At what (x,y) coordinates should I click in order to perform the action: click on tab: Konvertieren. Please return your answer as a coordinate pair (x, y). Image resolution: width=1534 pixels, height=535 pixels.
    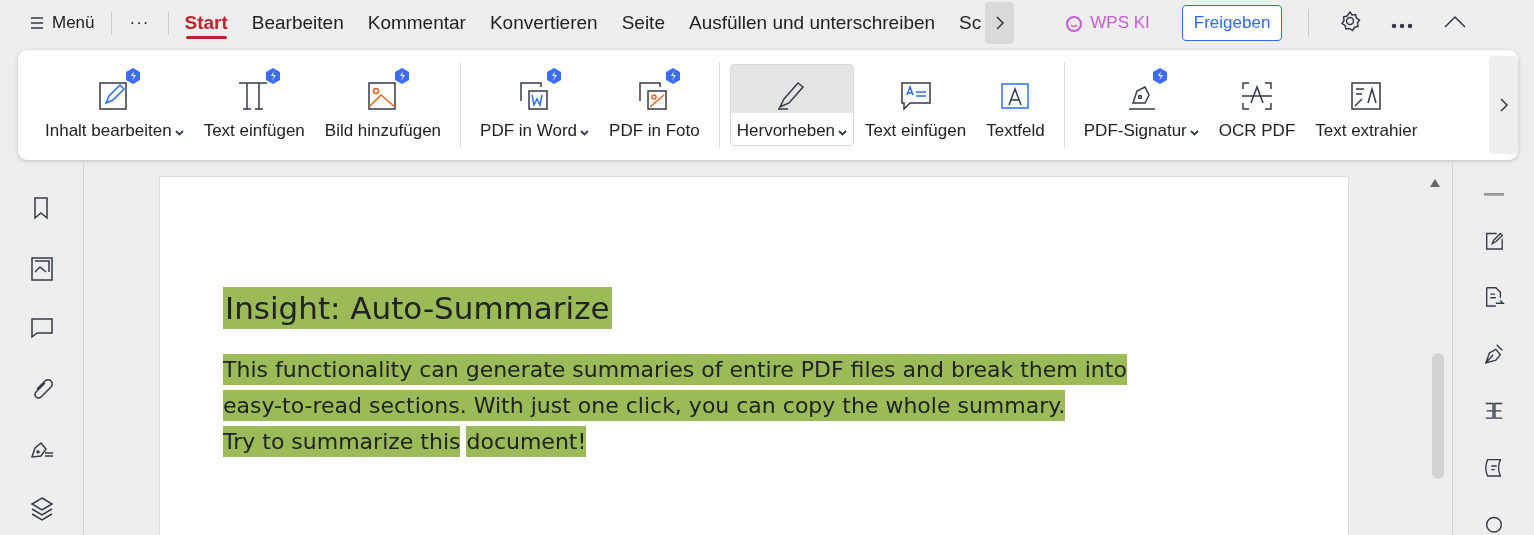
    Looking at the image, I should click on (543, 23).